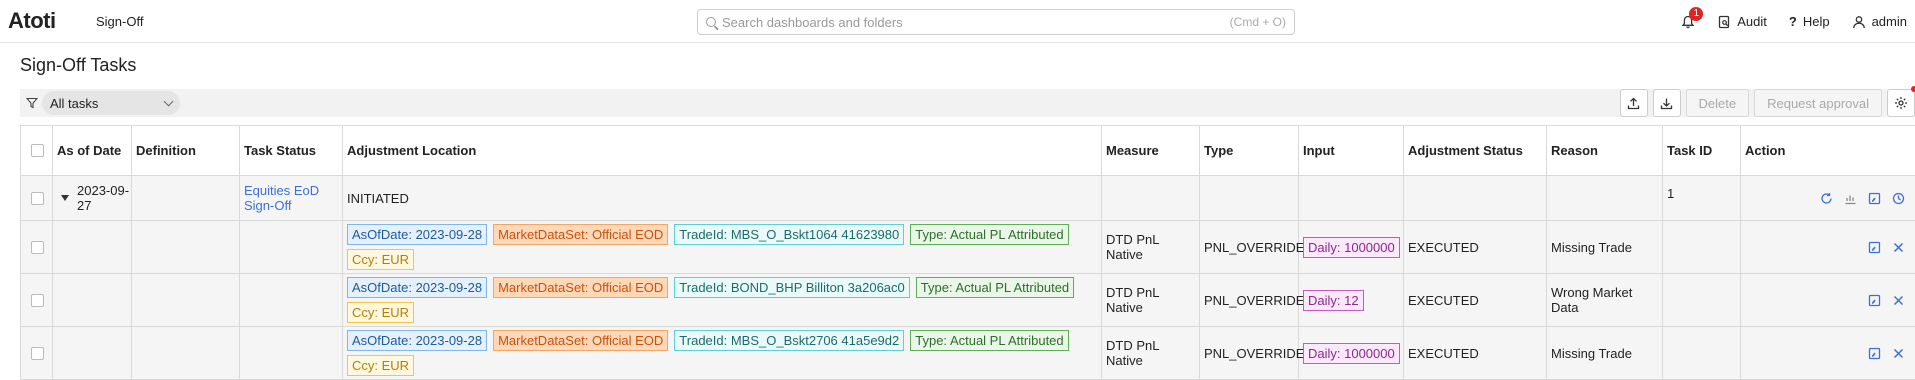  I want to click on import-button, so click(1667, 103).